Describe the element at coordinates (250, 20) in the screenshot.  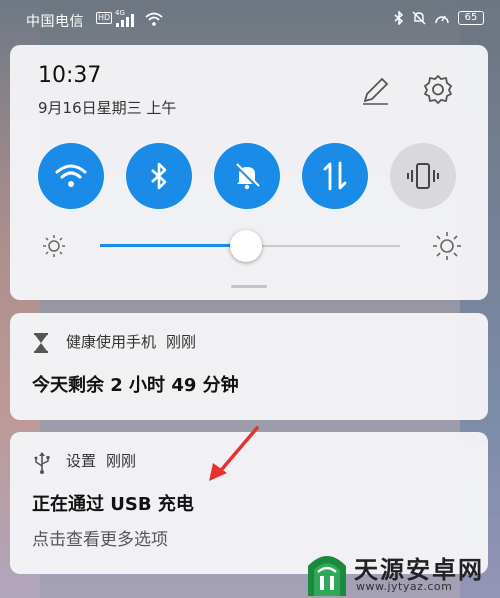
I see `status-bar: 中国电信 HD 4G 65` at that location.